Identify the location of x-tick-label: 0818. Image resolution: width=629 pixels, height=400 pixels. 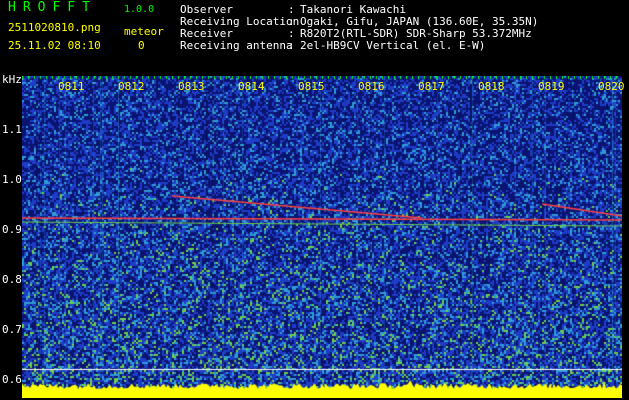
(491, 86).